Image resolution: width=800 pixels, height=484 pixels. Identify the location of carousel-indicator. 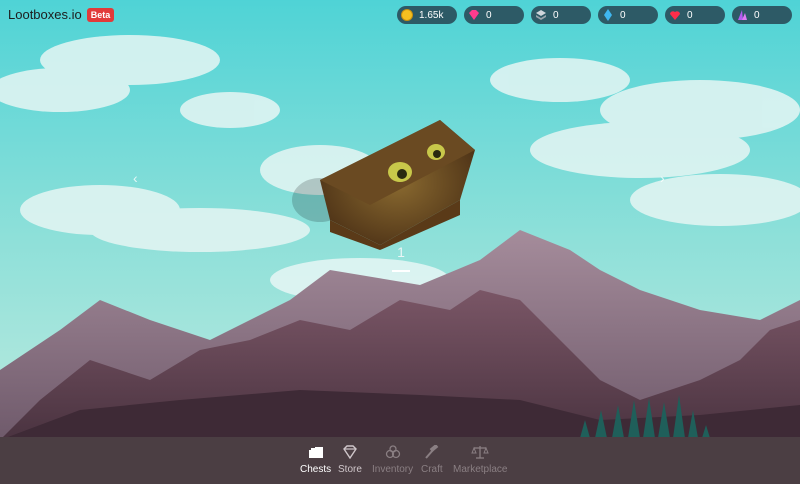
(401, 271).